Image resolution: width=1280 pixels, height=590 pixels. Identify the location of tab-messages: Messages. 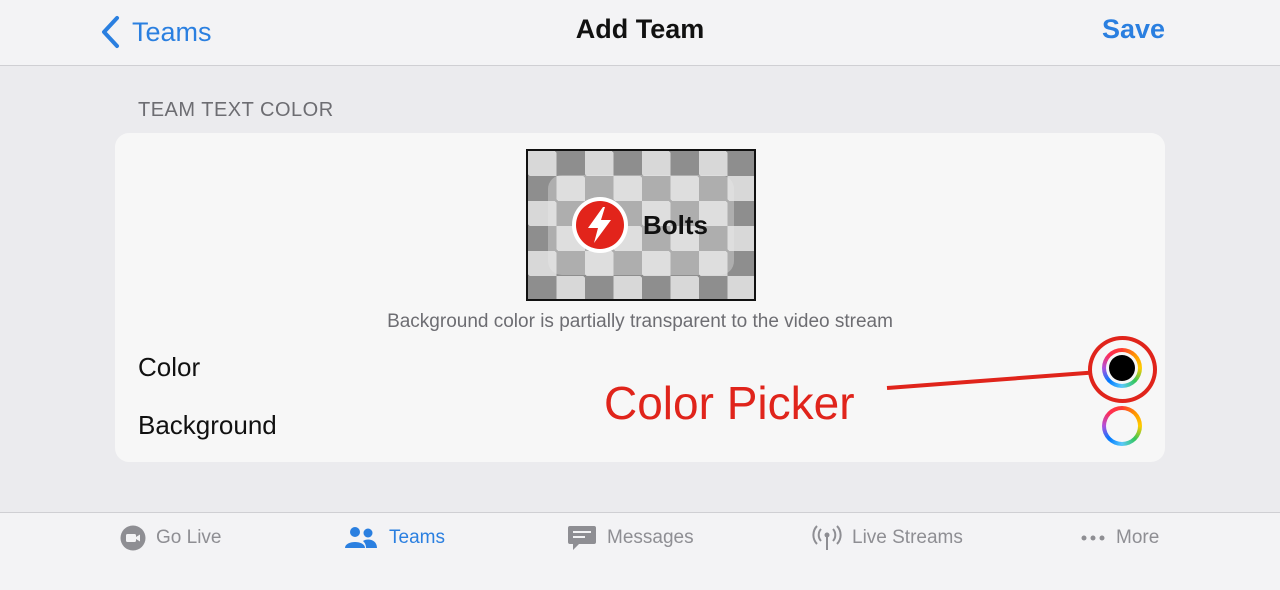
(630, 538).